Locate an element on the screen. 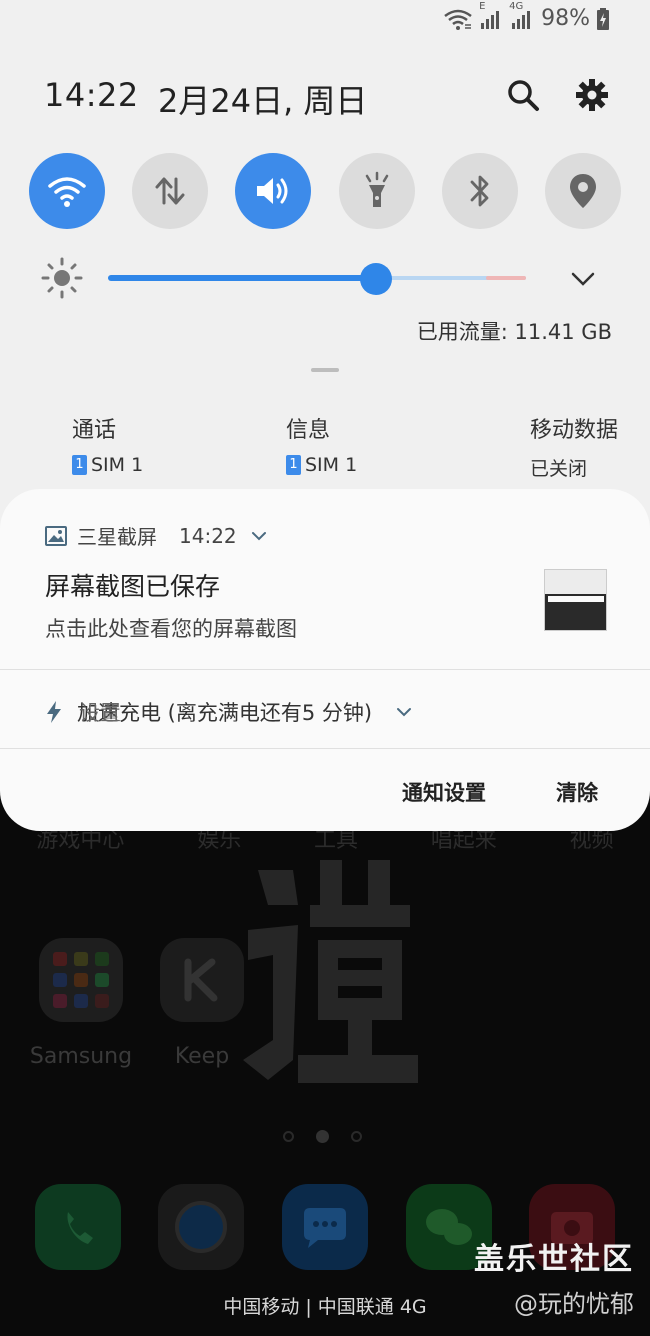 The height and width of the screenshot is (1336, 650). messages-app-icon is located at coordinates (324, 1227).